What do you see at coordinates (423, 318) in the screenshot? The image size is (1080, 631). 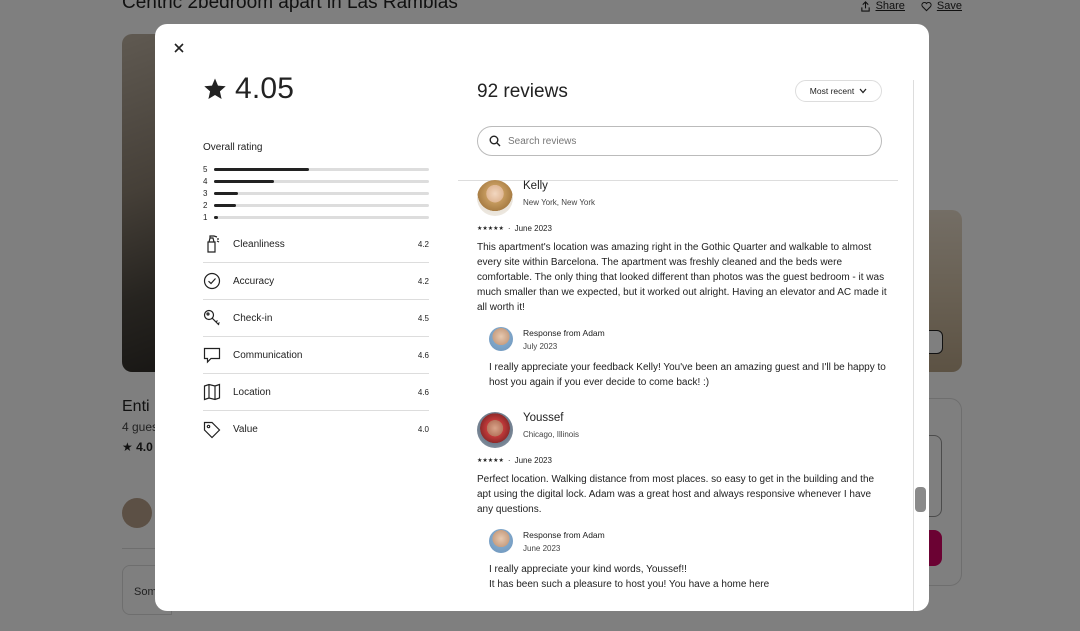 I see `category-value: 4.5` at bounding box center [423, 318].